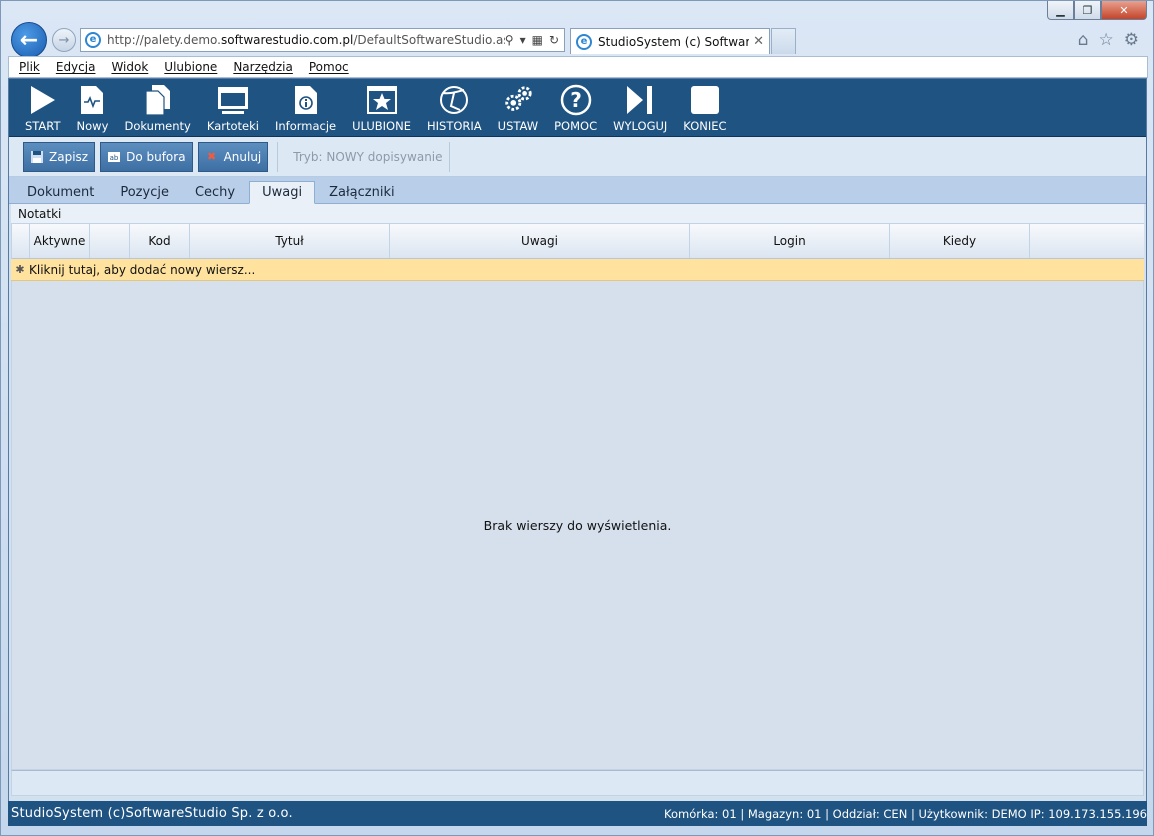  Describe the element at coordinates (509, 40) in the screenshot. I see `search-icon: ⚲` at that location.